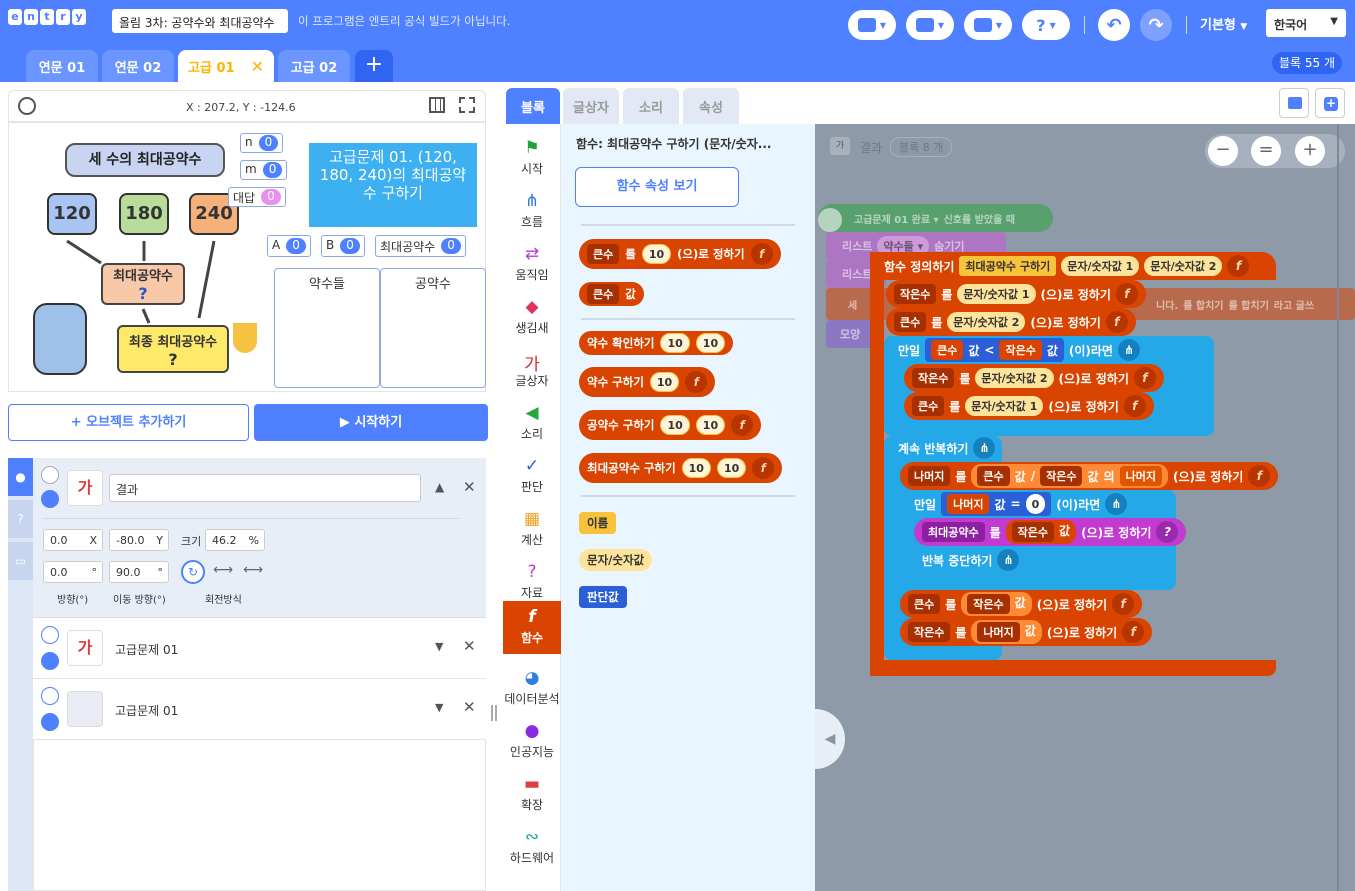 Image resolution: width=1355 pixels, height=891 pixels. What do you see at coordinates (1310, 151) in the screenshot?
I see `zoom-in-button: +` at bounding box center [1310, 151].